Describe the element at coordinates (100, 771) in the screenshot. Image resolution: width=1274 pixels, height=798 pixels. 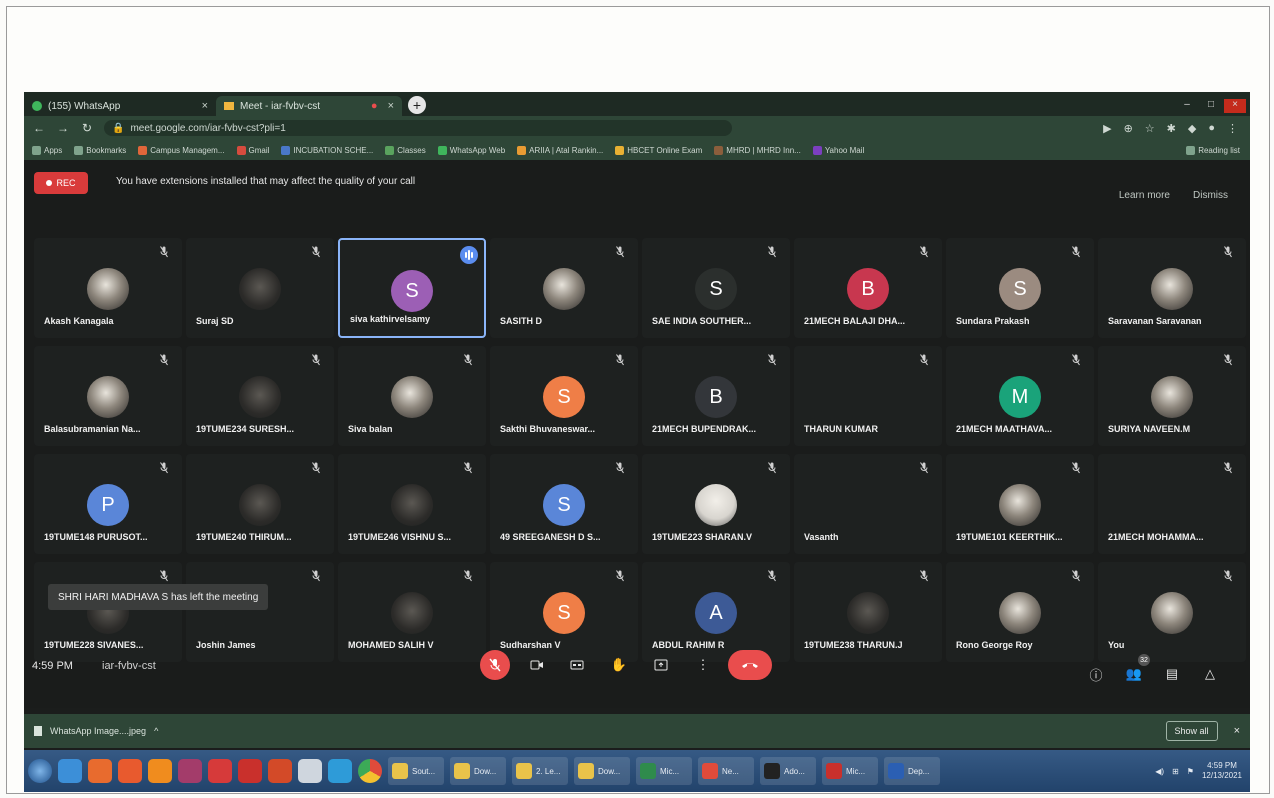
I see `firefox-icon` at that location.